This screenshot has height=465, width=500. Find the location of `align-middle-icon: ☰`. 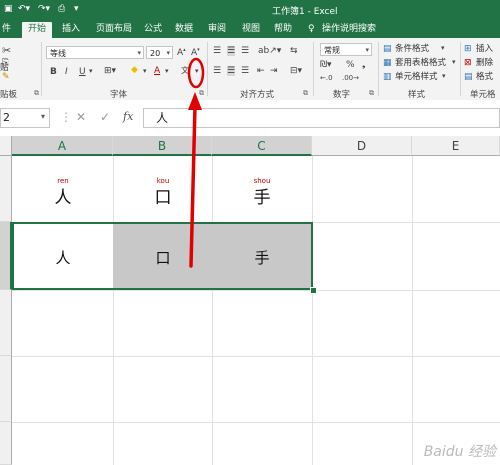

align-middle-icon: ☰ is located at coordinates (231, 51).